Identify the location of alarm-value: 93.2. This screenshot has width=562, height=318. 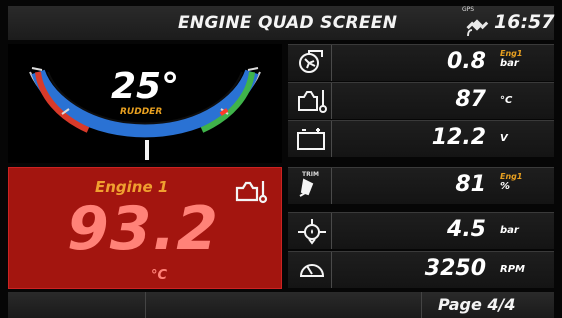
(143, 229).